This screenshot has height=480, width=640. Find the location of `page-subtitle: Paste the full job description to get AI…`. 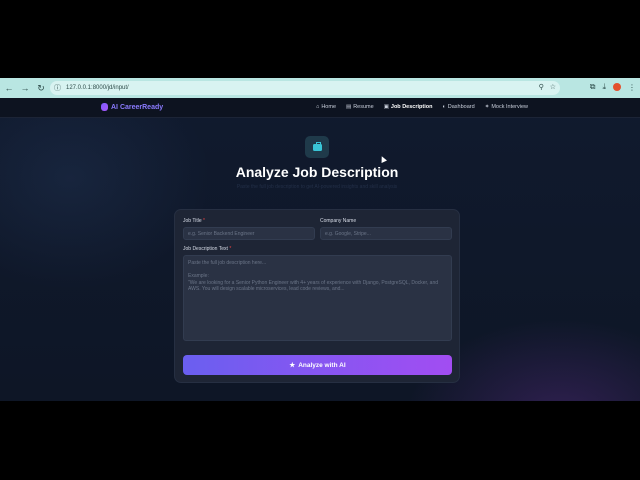

page-subtitle: Paste the full job description to get AI… is located at coordinates (317, 187).